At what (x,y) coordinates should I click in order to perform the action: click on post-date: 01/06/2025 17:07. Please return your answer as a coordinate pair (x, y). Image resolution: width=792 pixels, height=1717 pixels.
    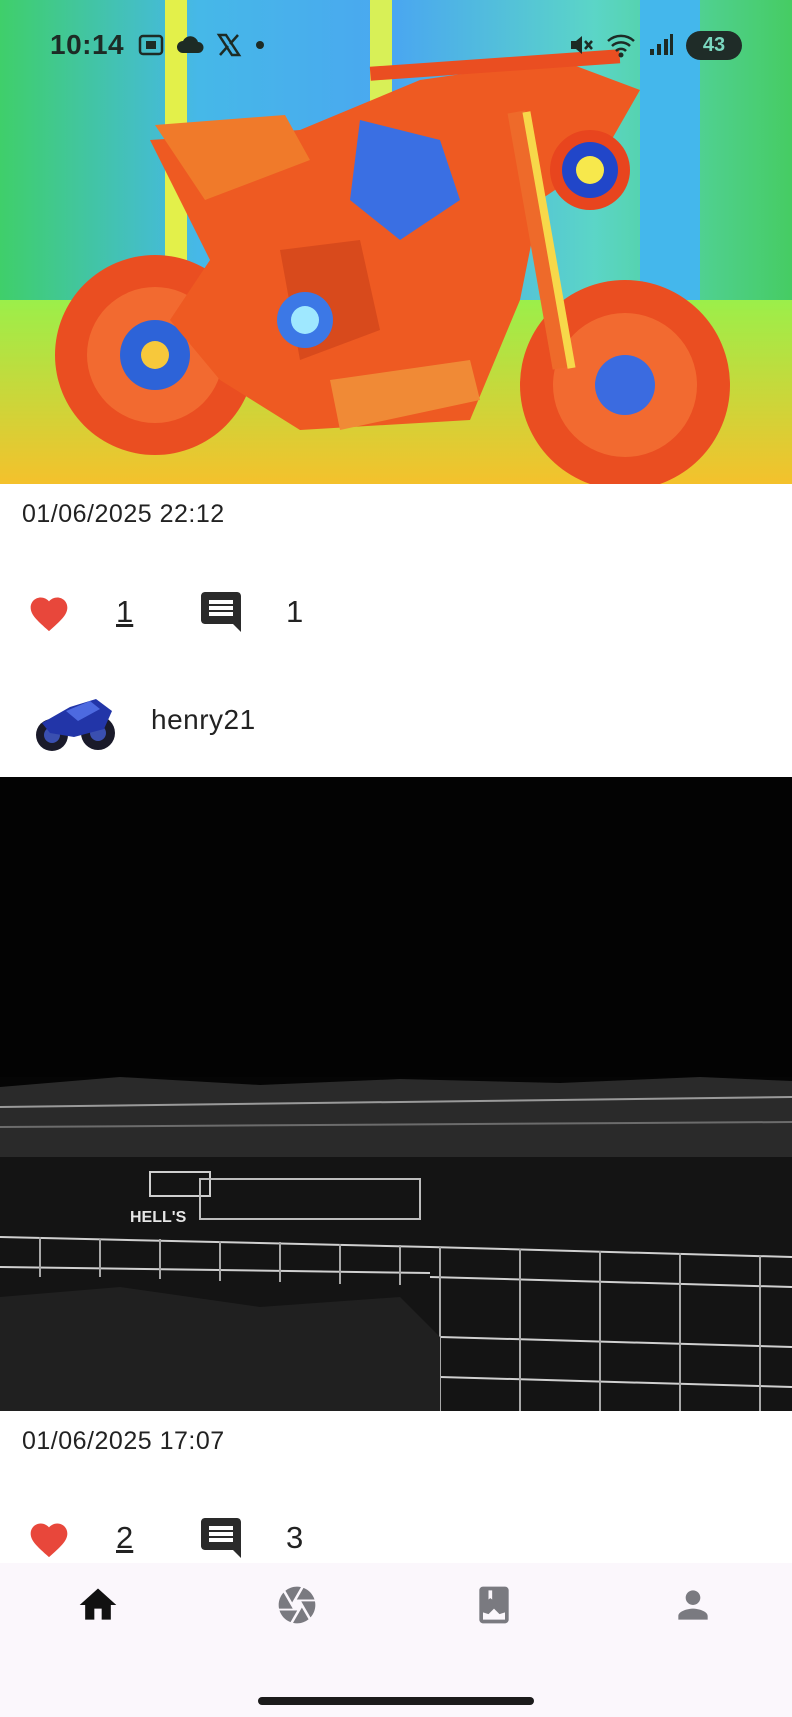
    Looking at the image, I should click on (123, 1441).